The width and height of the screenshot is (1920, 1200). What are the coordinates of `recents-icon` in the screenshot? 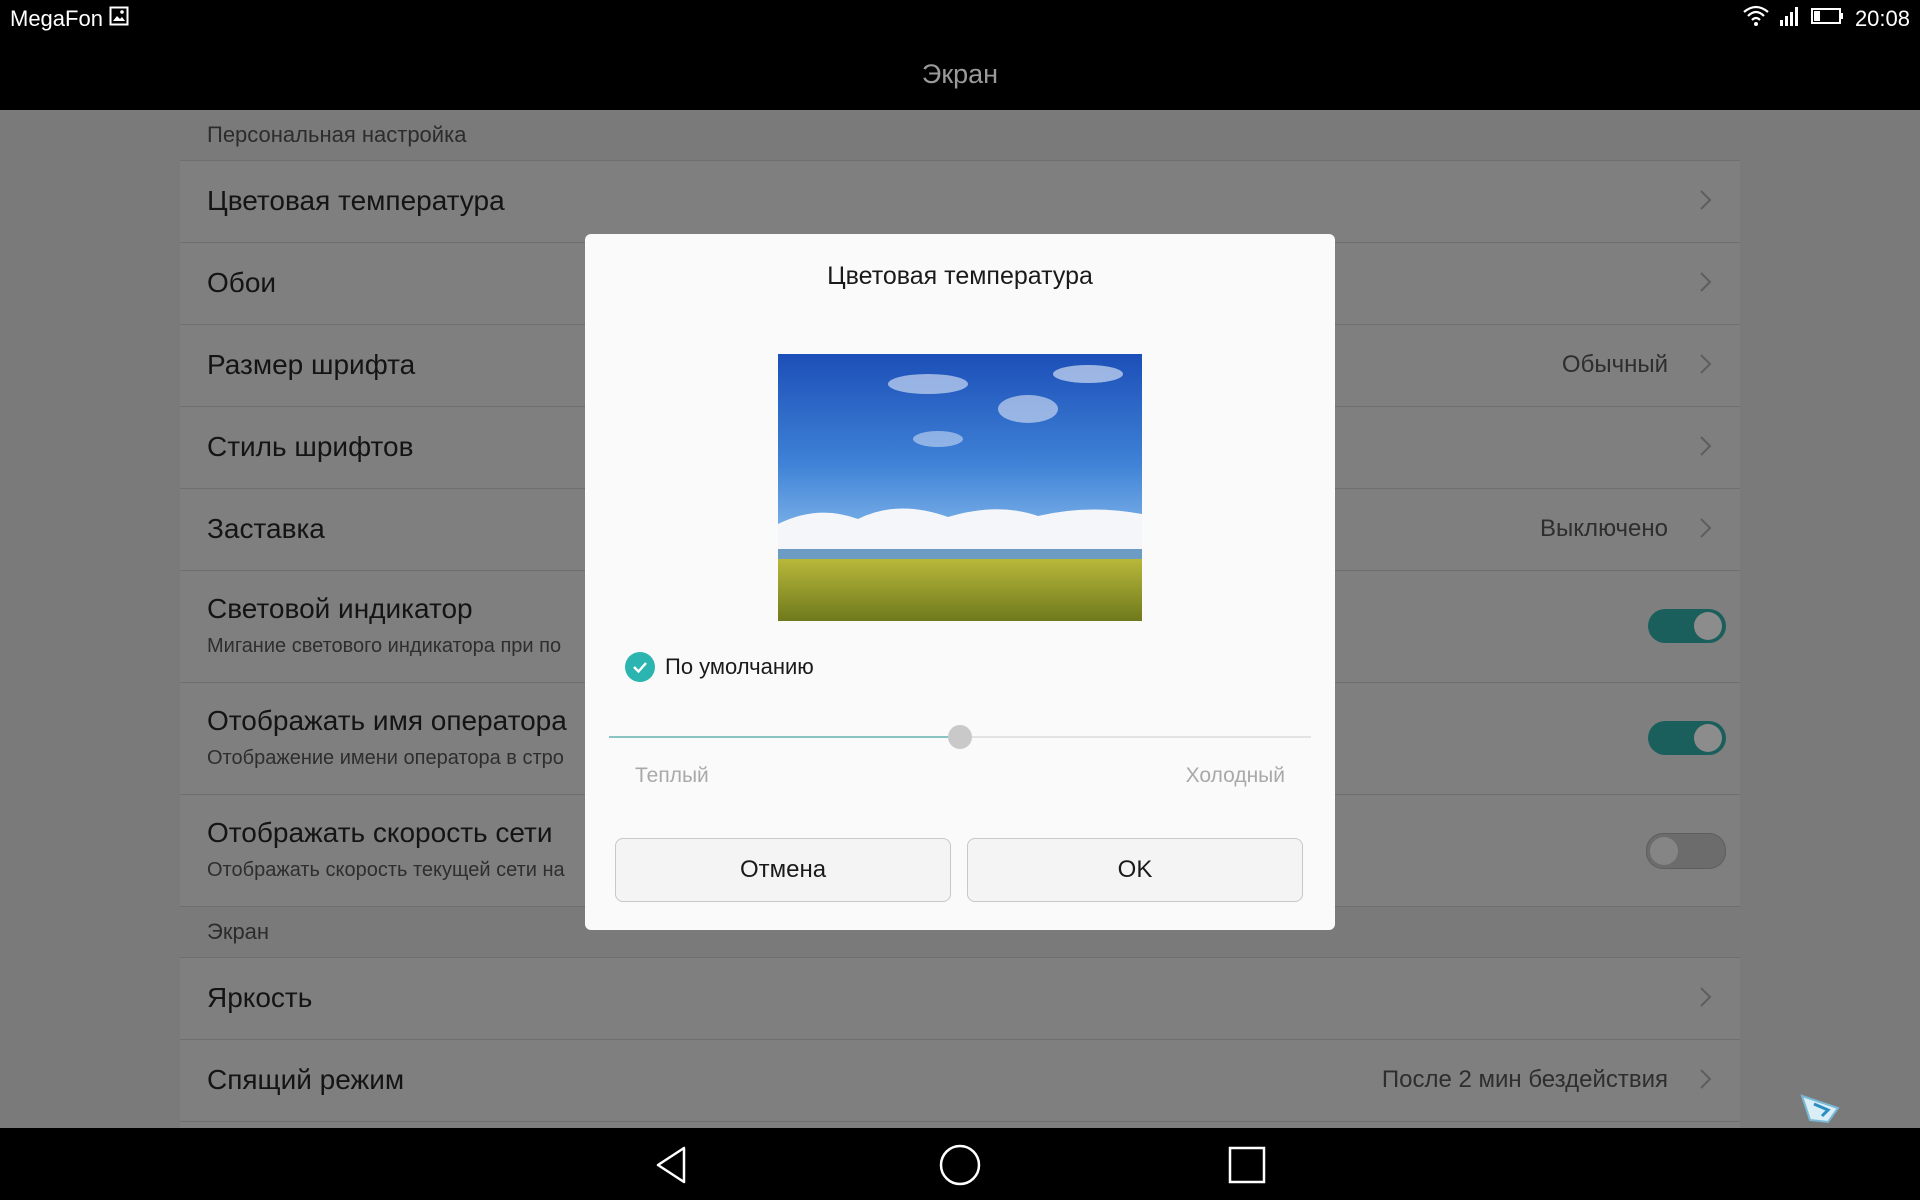 It's located at (1247, 1165).